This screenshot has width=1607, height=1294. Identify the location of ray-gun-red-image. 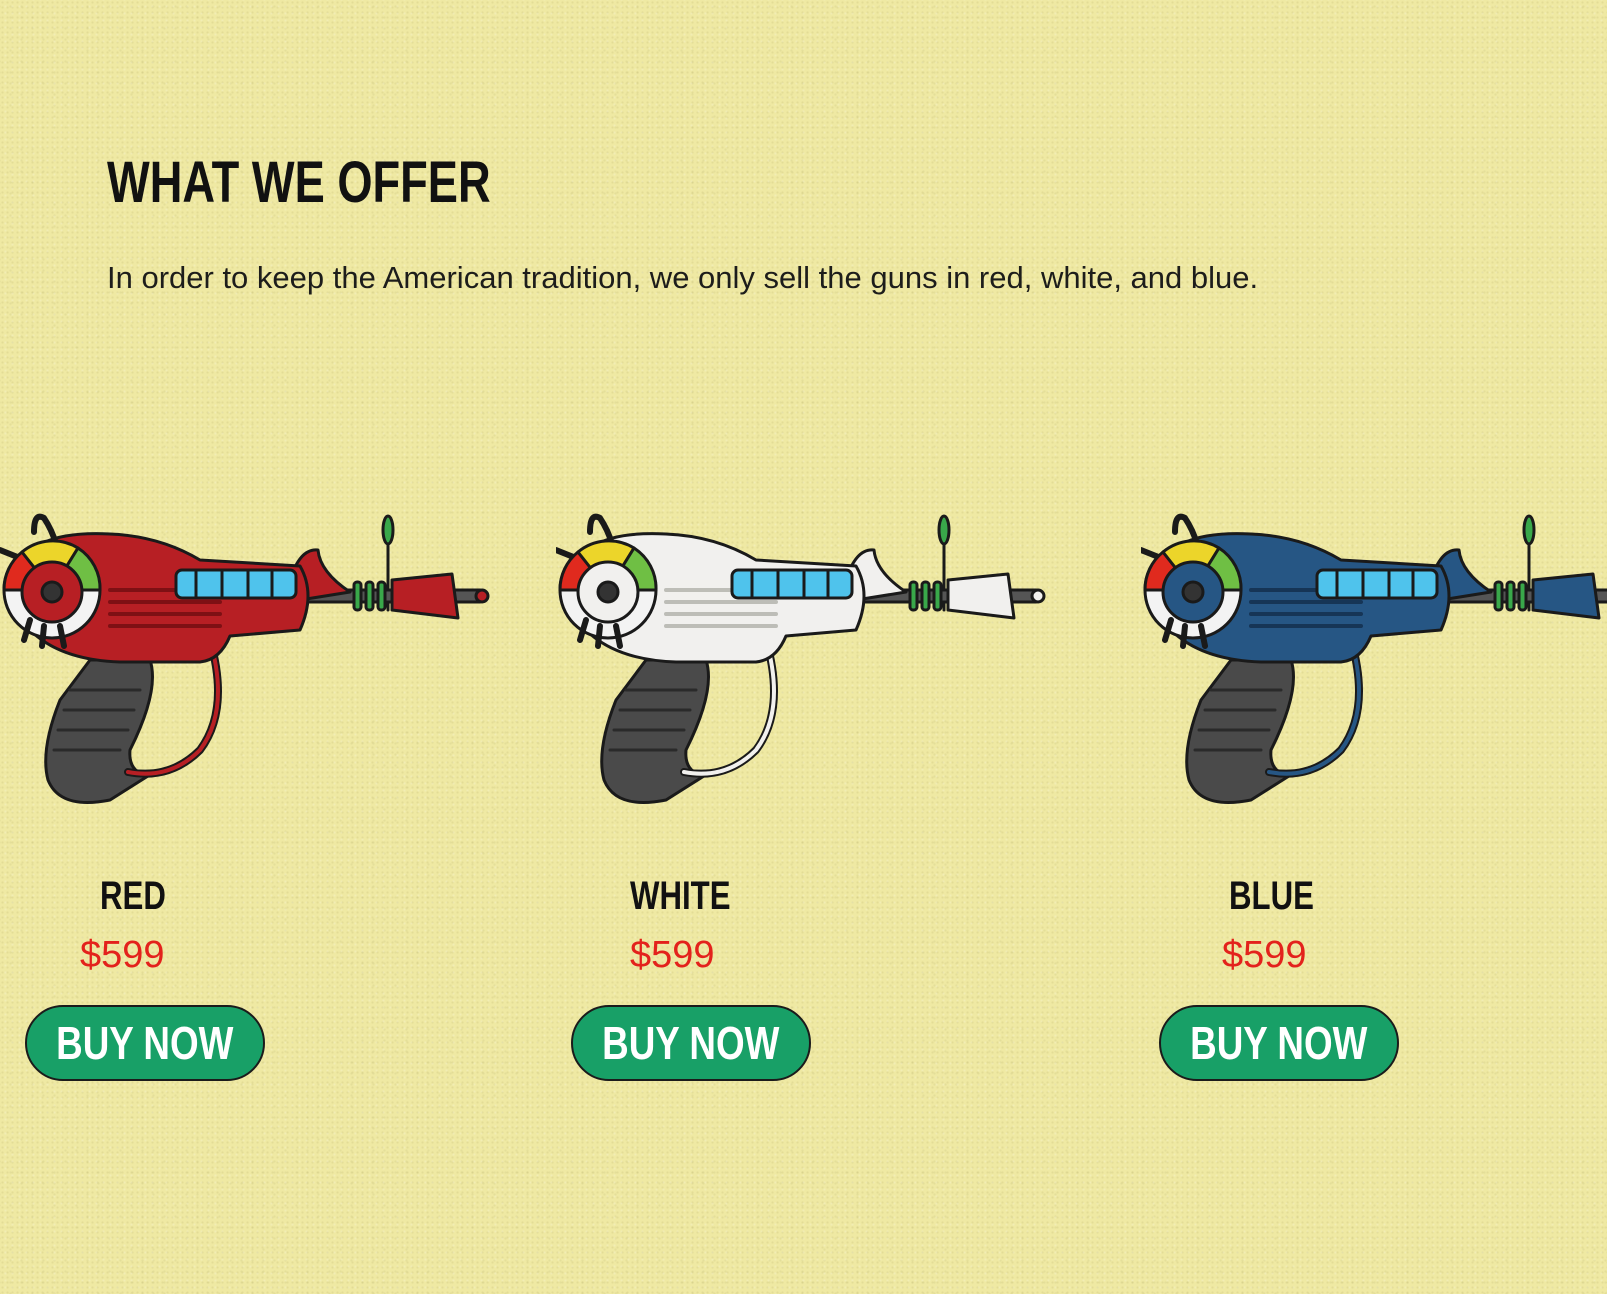
(245, 658).